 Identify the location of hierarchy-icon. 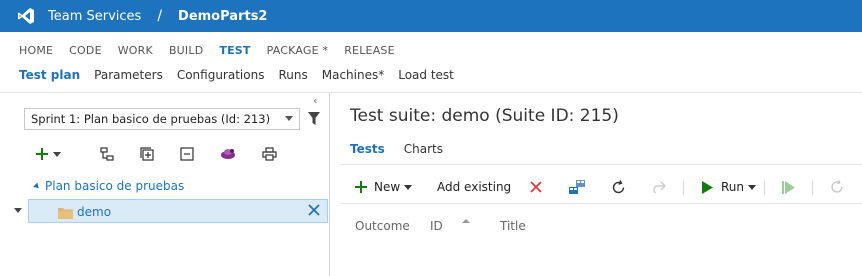
(107, 154).